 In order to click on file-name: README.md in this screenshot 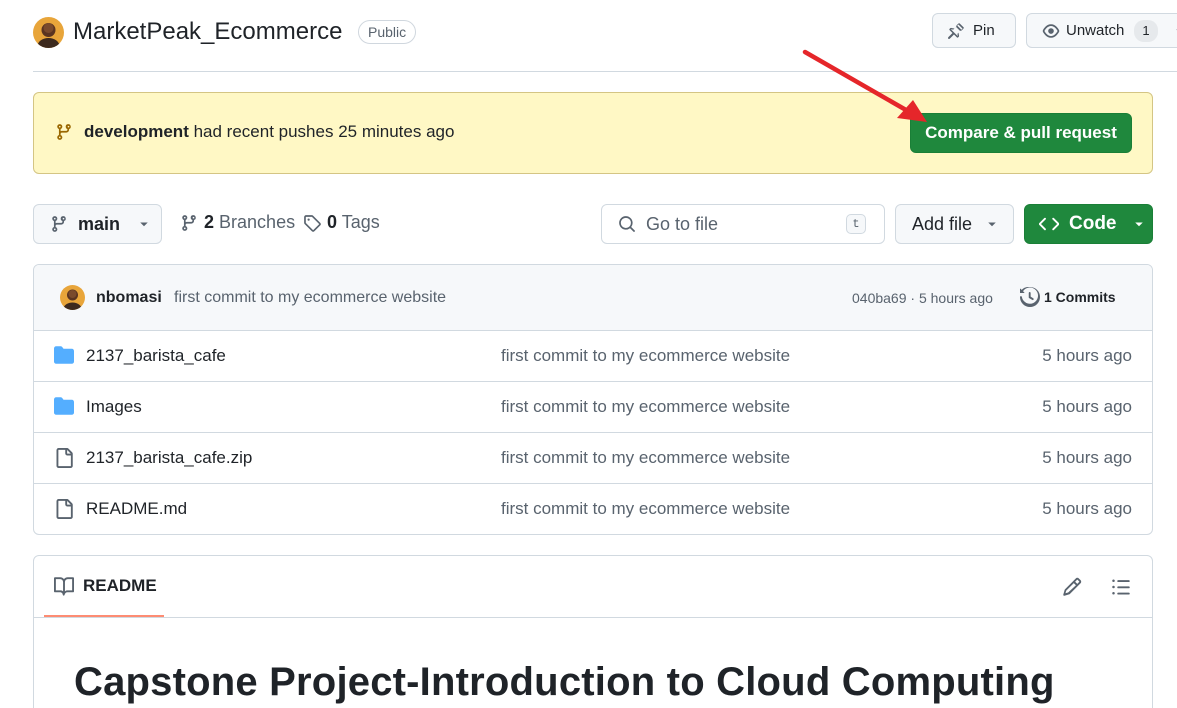, I will do `click(136, 509)`.